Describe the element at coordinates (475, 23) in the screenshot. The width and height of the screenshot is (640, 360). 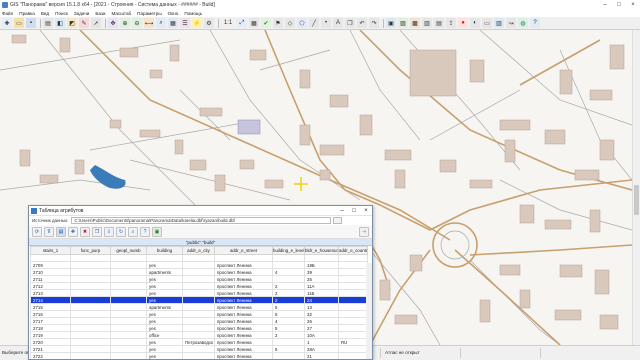
I see `brightness-icon: ◐` at that location.